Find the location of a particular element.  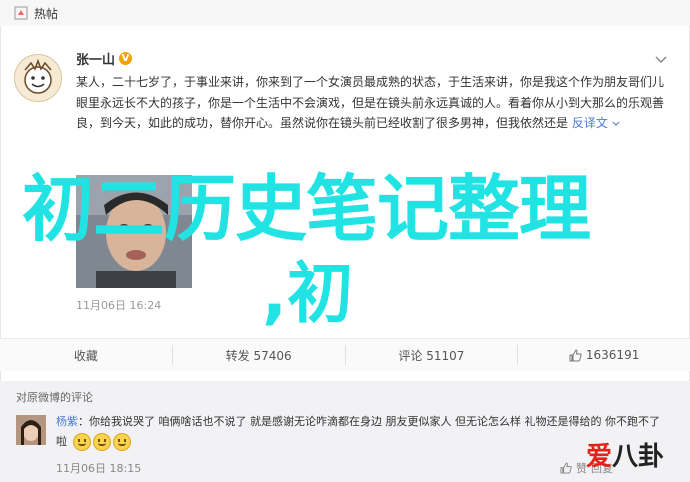

like-button: 1636191 is located at coordinates (604, 355).